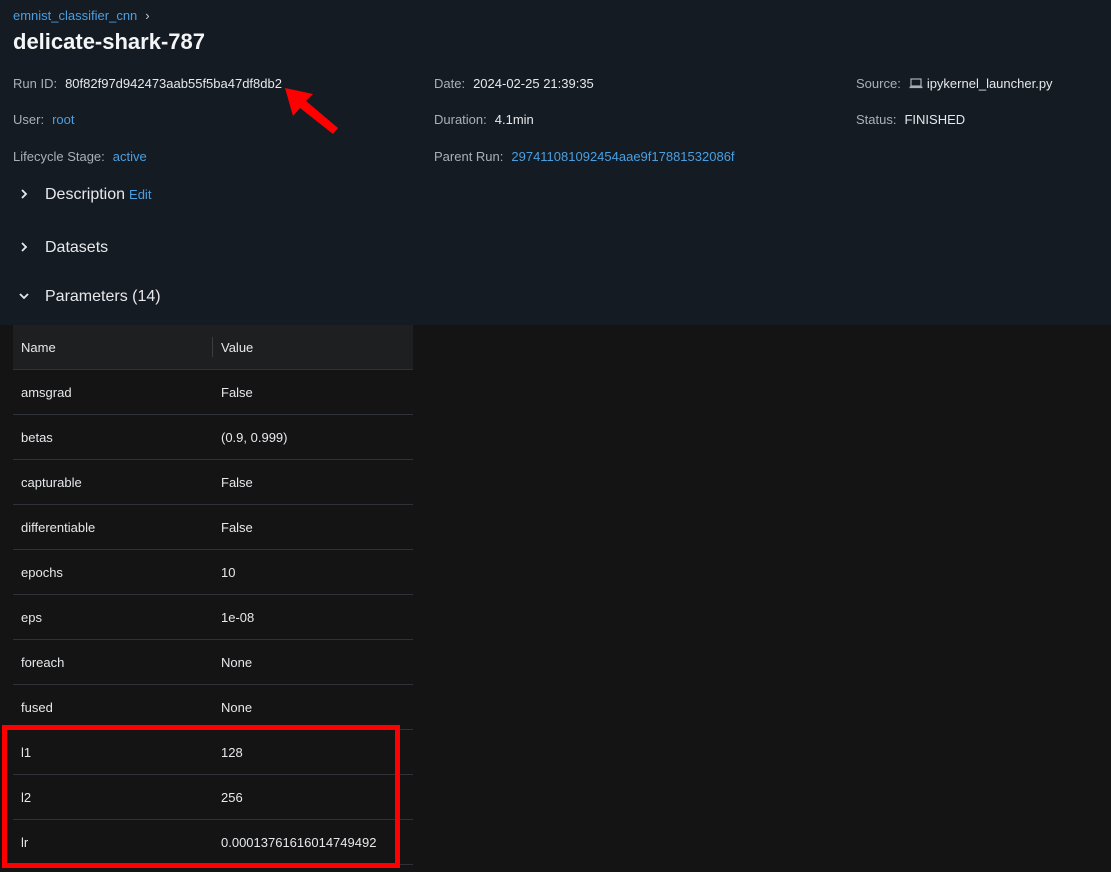 The height and width of the screenshot is (872, 1111). I want to click on section-parameters: Parameters (14), so click(89, 297).